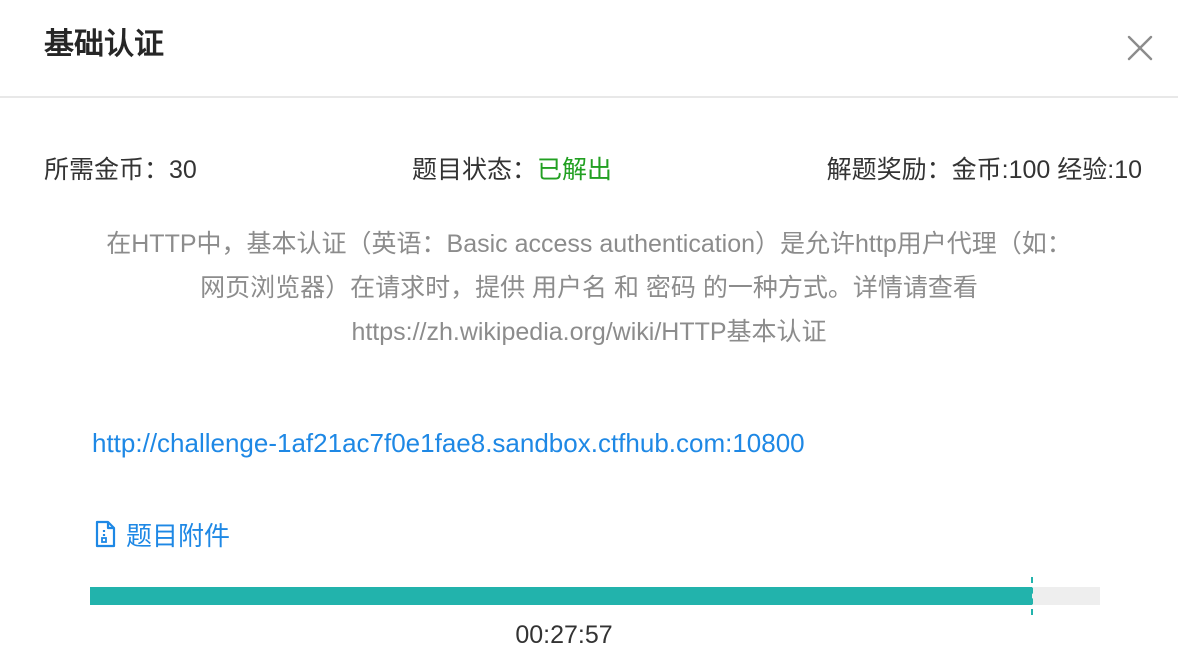 The width and height of the screenshot is (1178, 664). I want to click on challenge-status-value: 已解出, so click(575, 170).